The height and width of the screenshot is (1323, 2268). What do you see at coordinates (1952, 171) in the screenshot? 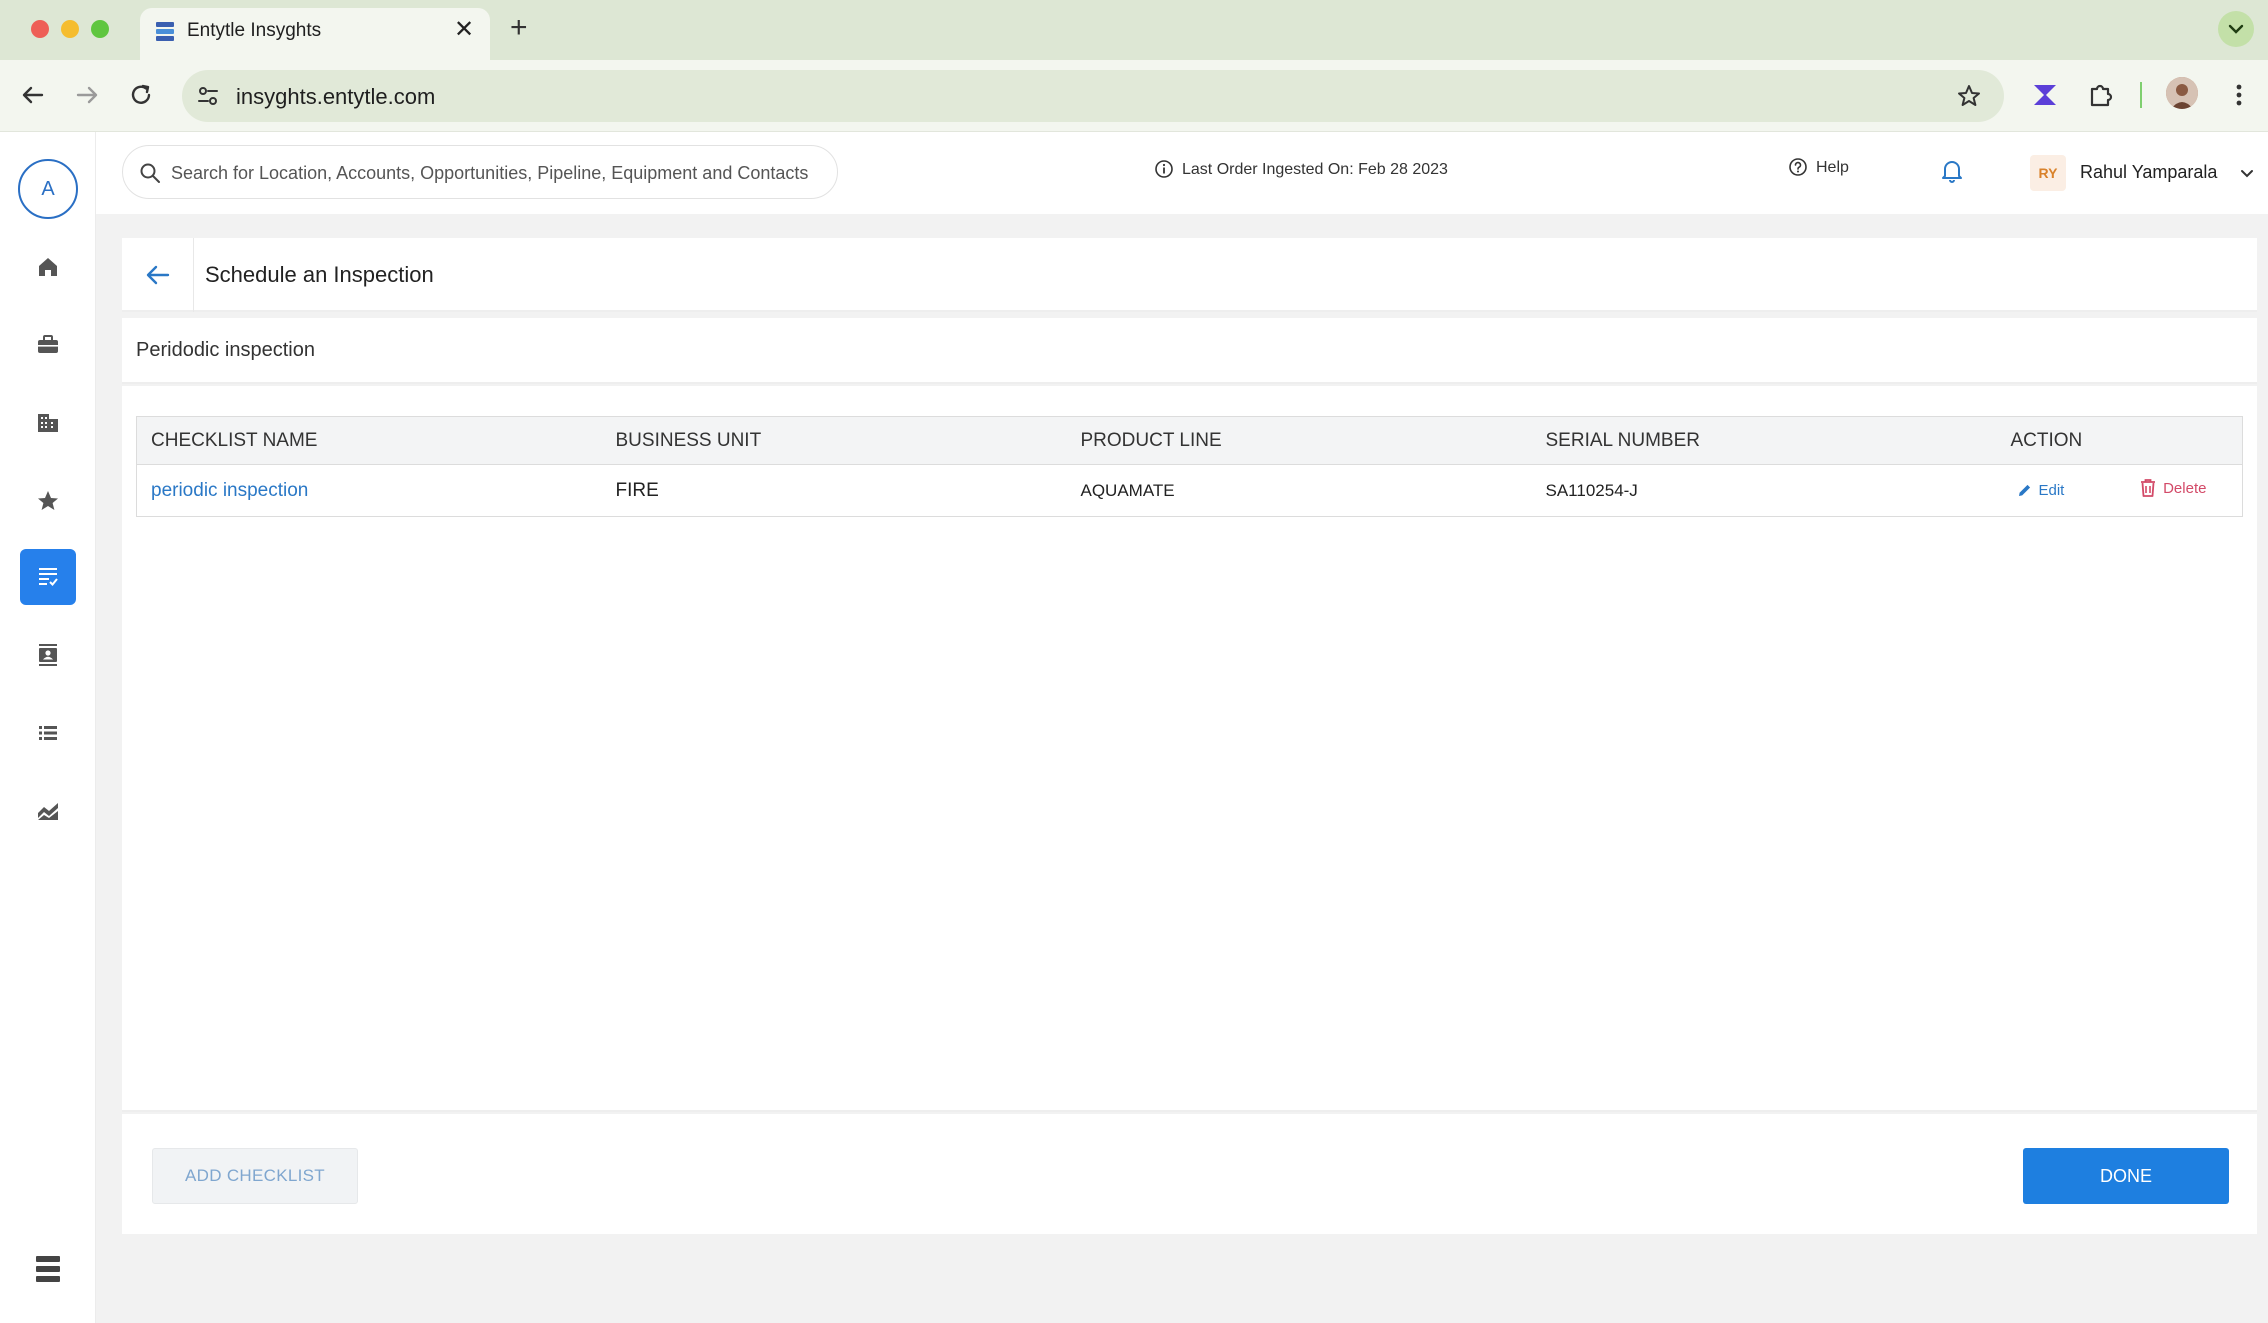
I see `notifications-bell-icon` at bounding box center [1952, 171].